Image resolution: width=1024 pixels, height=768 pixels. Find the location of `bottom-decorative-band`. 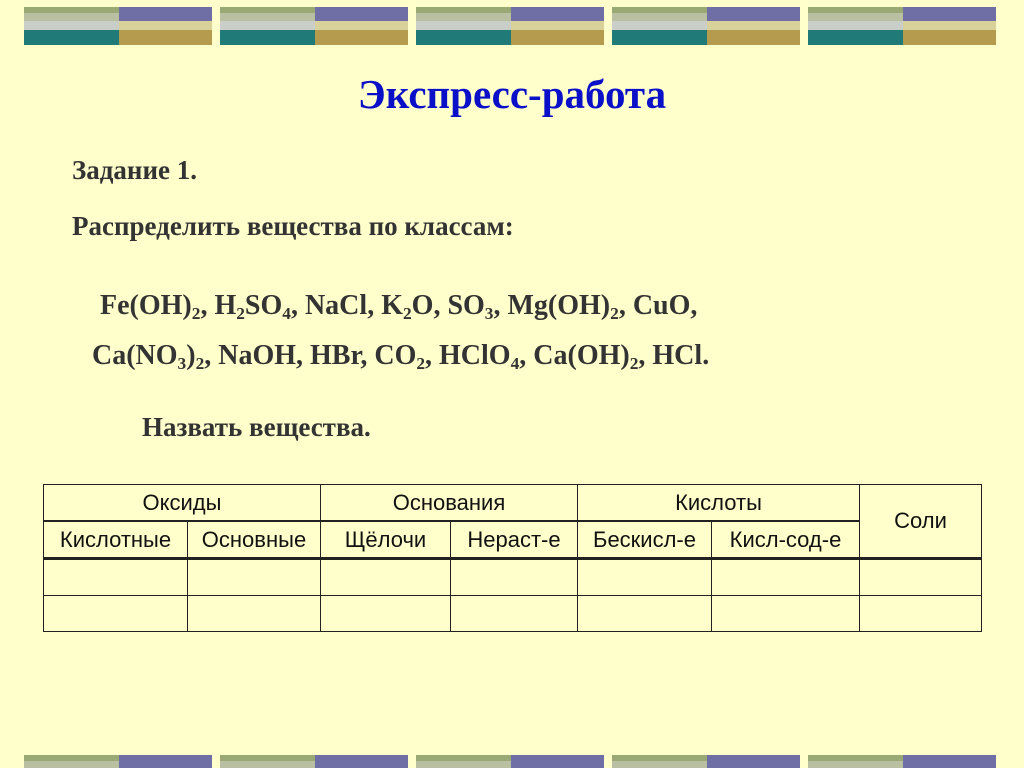

bottom-decorative-band is located at coordinates (512, 761).